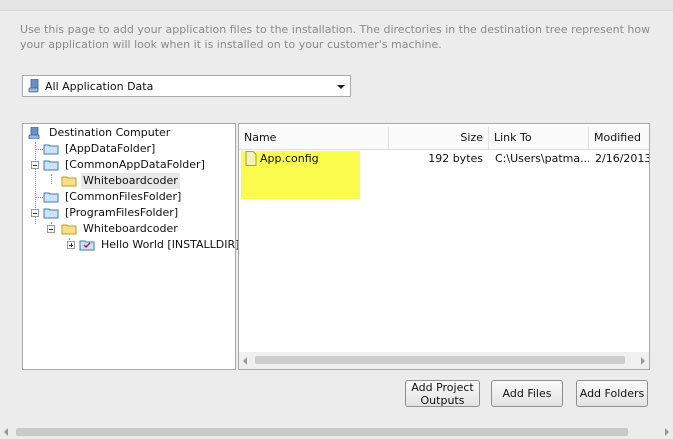 This screenshot has height=439, width=673. I want to click on installdir-folder-icon, so click(87, 245).